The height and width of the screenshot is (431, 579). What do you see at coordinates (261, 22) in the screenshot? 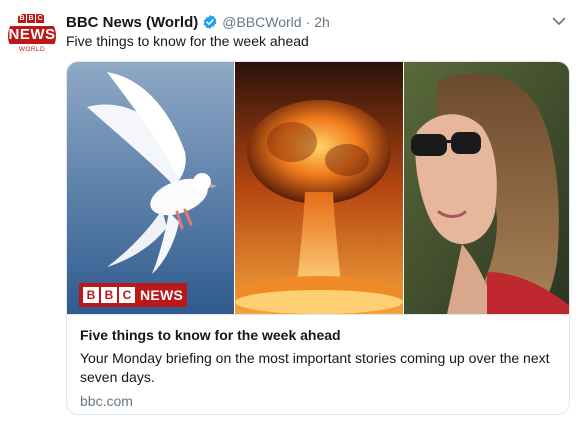
I see `handle: @BBCWorld` at bounding box center [261, 22].